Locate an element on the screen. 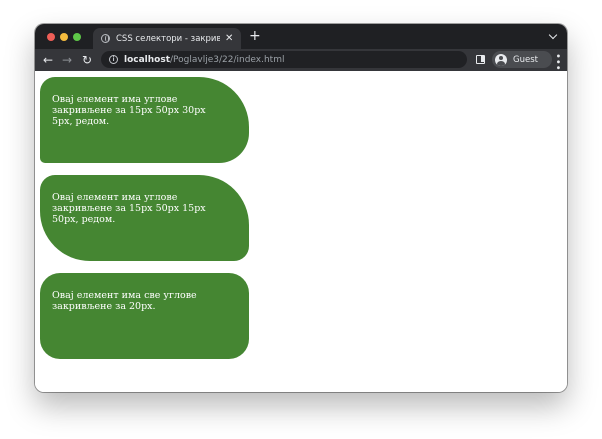  reload-icon: ↻ is located at coordinates (87, 60).